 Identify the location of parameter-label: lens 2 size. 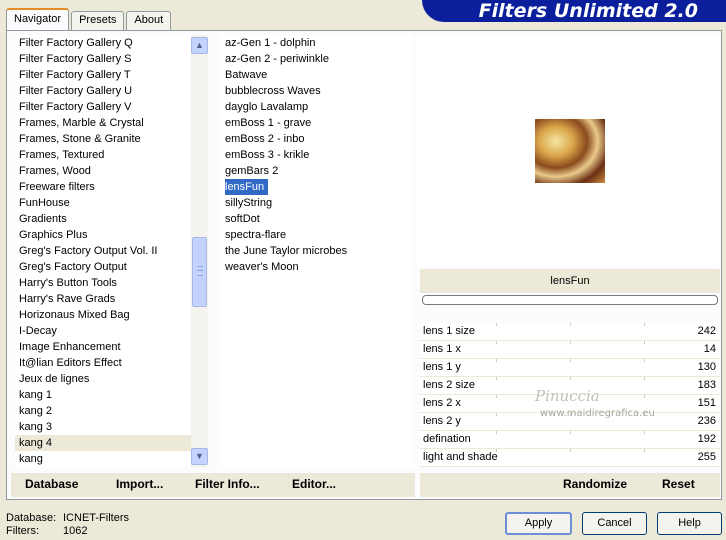
(449, 385).